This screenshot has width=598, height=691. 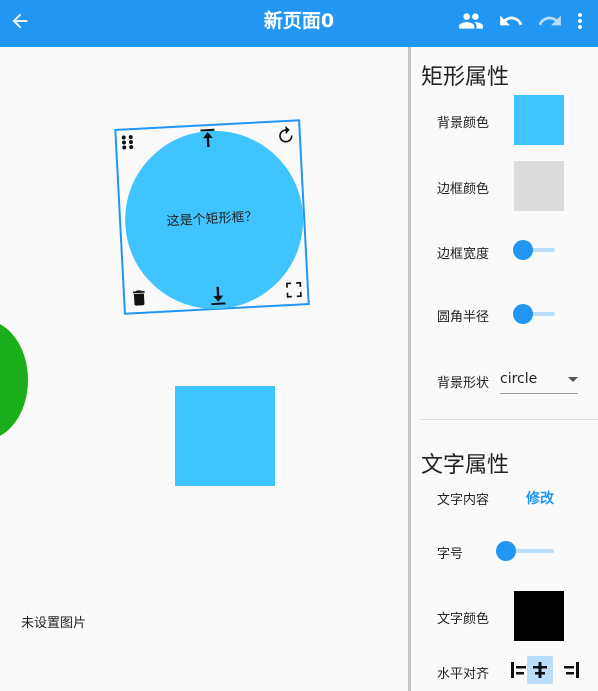 I want to click on shape-select-value: circle, so click(x=519, y=379).